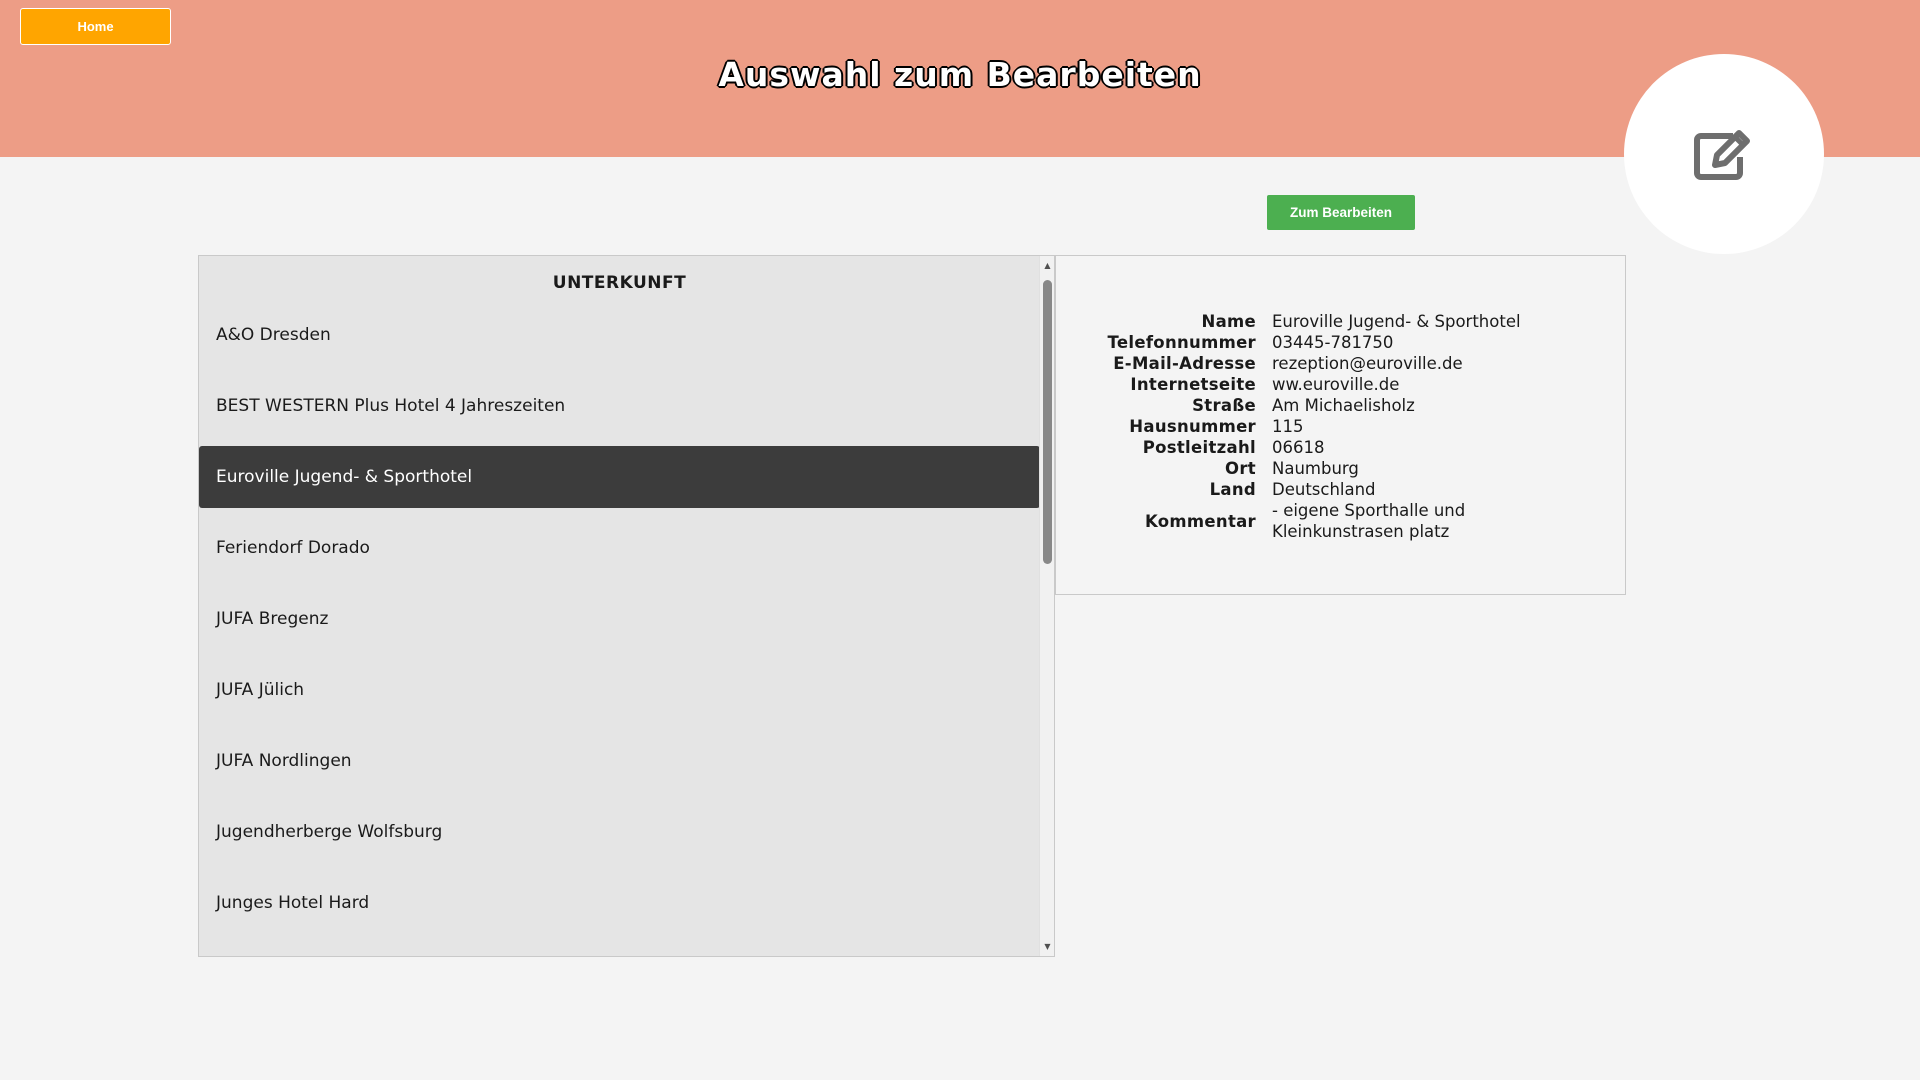  What do you see at coordinates (619, 903) in the screenshot?
I see `list-item: Junges Hotel Hard` at bounding box center [619, 903].